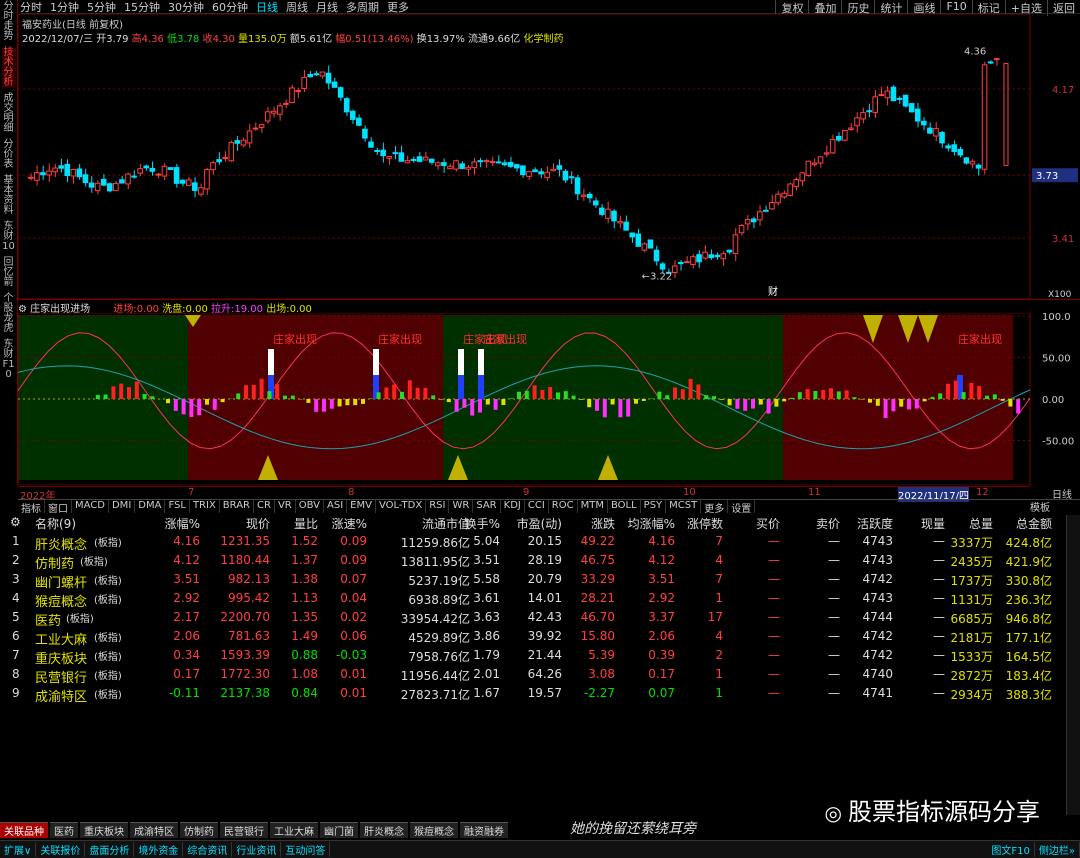 Image resolution: width=1080 pixels, height=858 pixels. What do you see at coordinates (186, 7) in the screenshot?
I see `period-tab-4: 30分钟` at bounding box center [186, 7].